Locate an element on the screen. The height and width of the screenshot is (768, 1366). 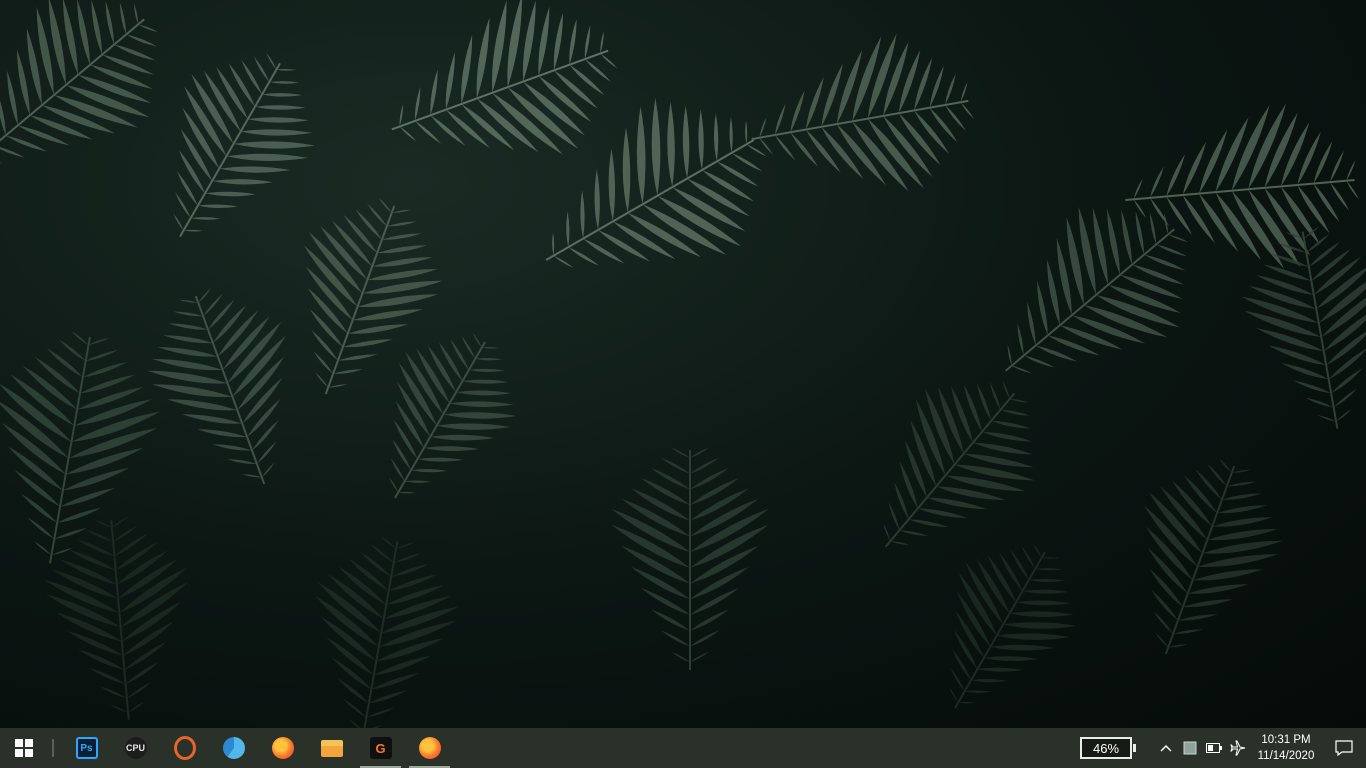
show-hidden-icons-button is located at coordinates (1166, 748).